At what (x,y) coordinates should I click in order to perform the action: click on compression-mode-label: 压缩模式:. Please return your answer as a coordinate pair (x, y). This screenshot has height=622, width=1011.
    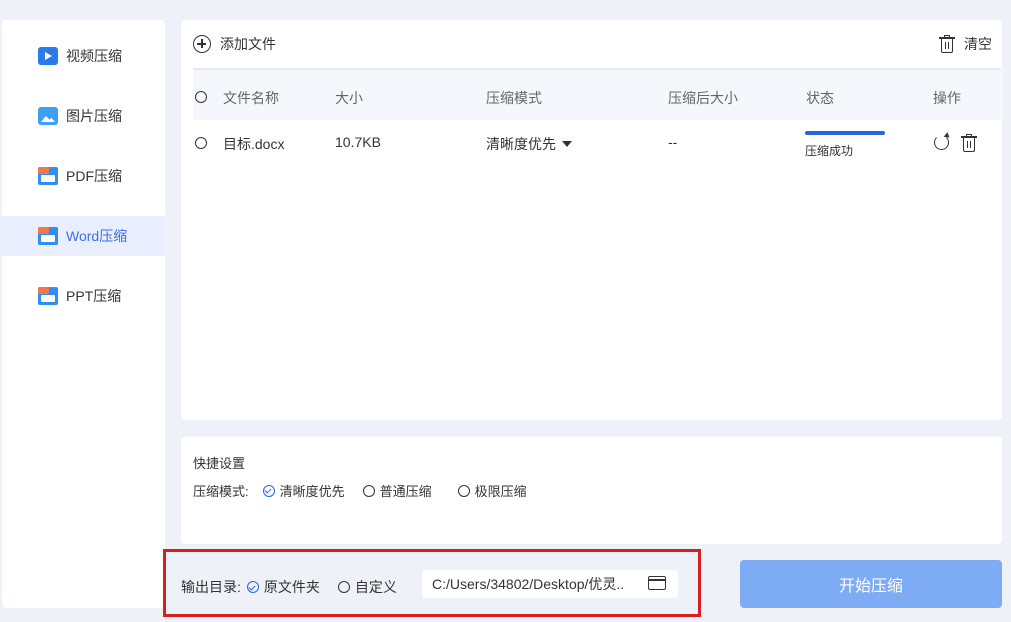
    Looking at the image, I should click on (221, 491).